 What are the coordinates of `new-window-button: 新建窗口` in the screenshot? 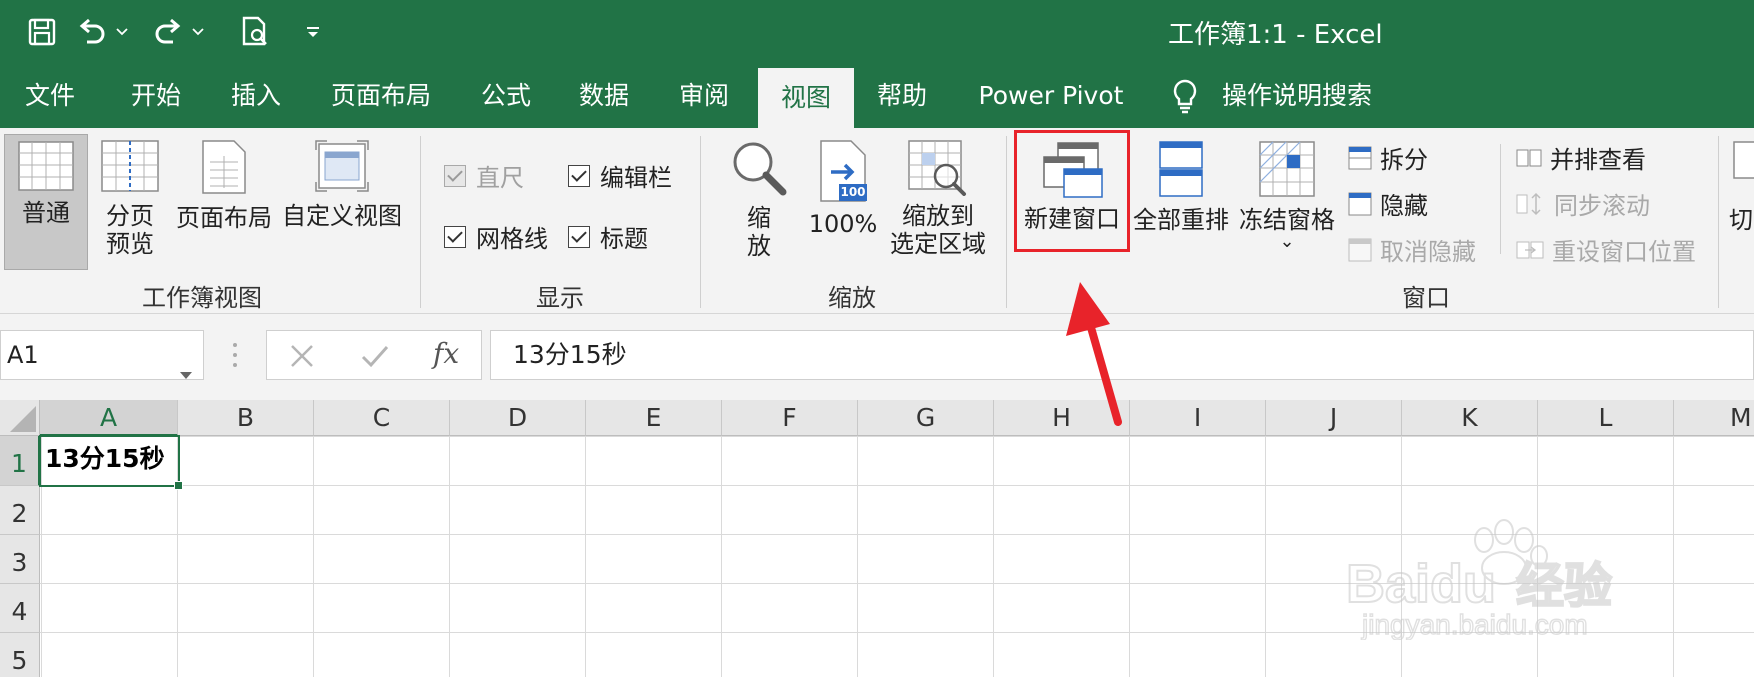 It's located at (1072, 191).